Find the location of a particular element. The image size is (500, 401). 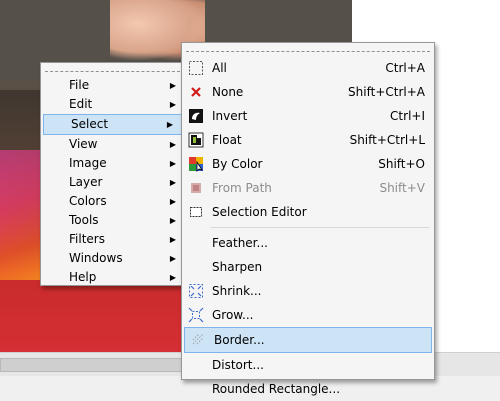

menu-item-label: Filters is located at coordinates (87, 239).